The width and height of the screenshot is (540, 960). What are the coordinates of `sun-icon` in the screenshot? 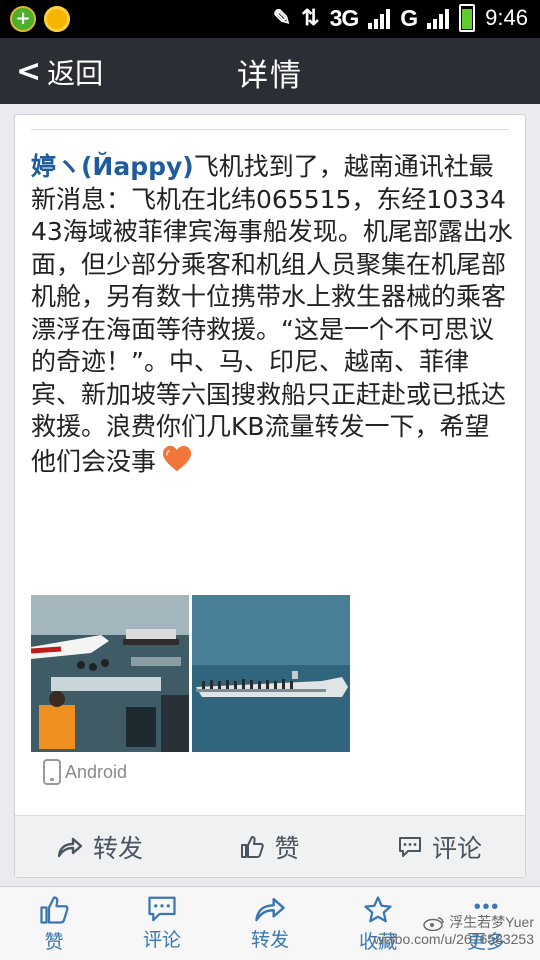 It's located at (57, 19).